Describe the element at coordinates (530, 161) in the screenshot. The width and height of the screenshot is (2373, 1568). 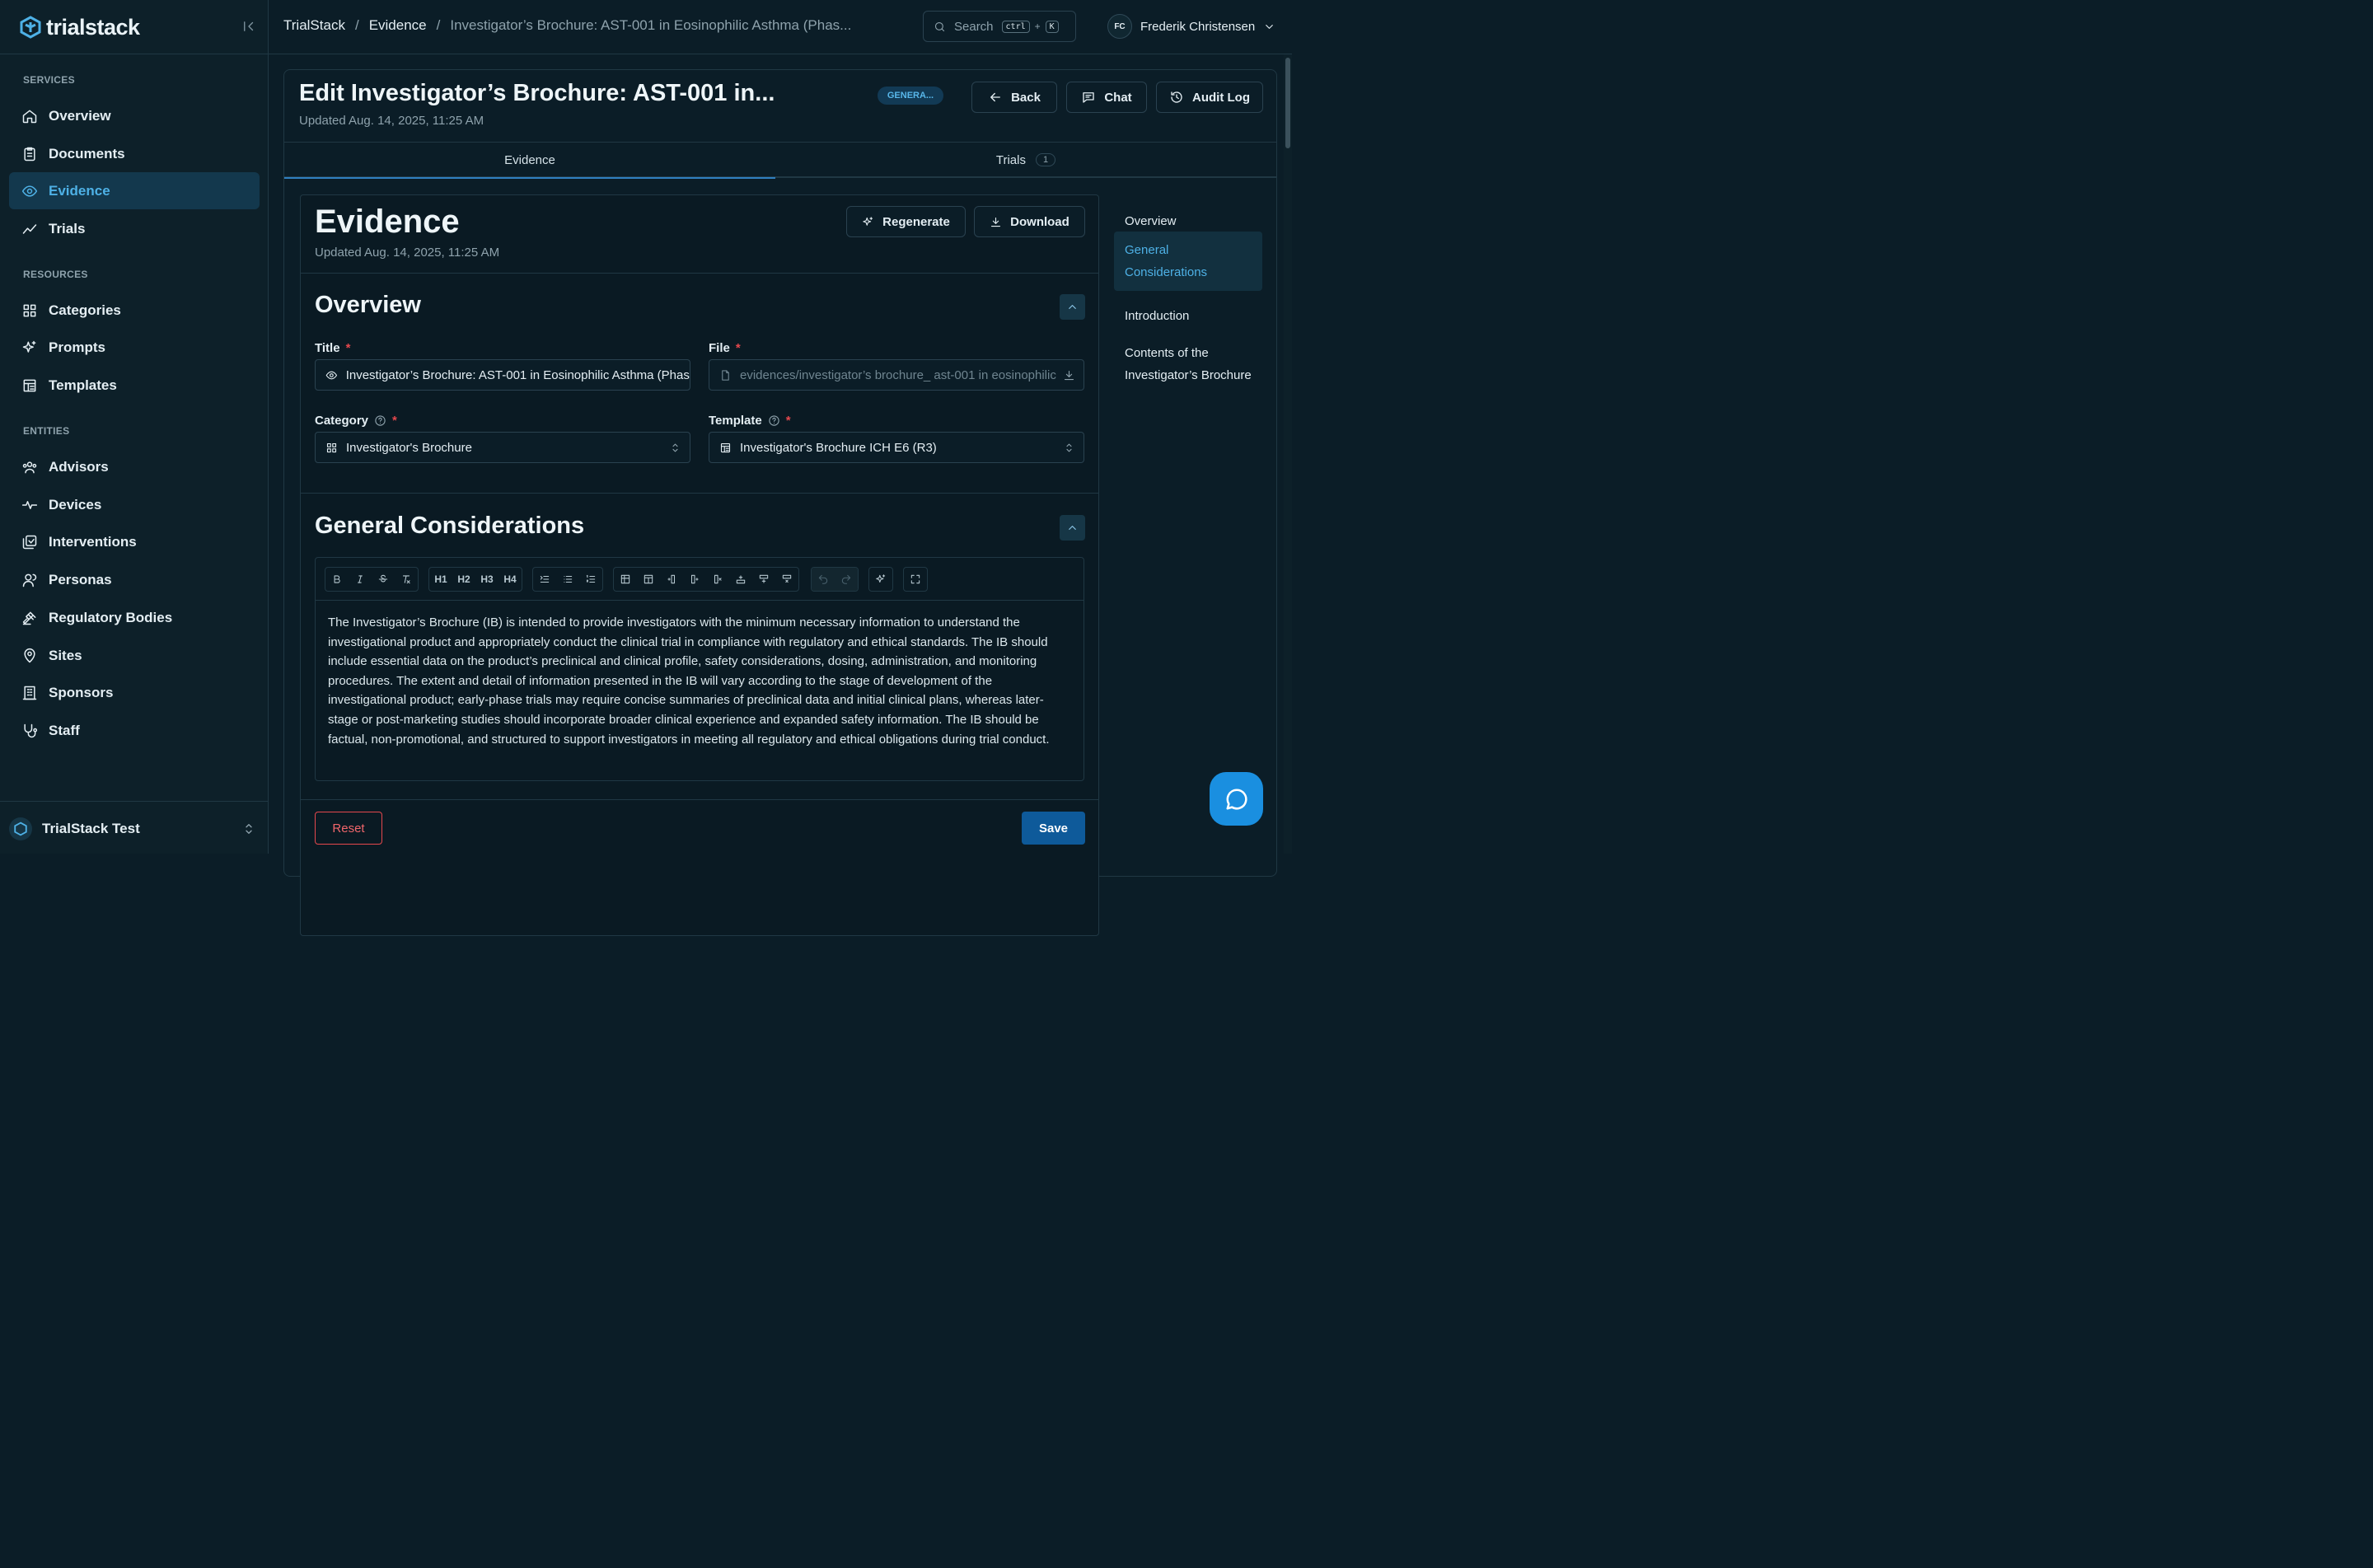
I see `tab-evidence: Evidence` at that location.